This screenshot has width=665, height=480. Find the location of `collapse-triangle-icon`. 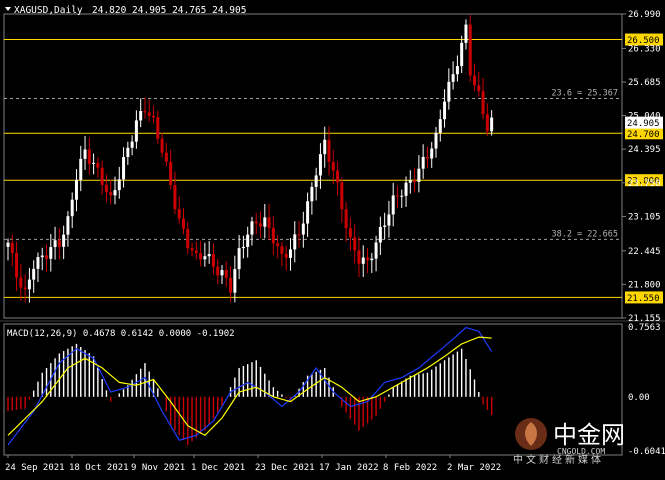

collapse-triangle-icon is located at coordinates (8, 9).